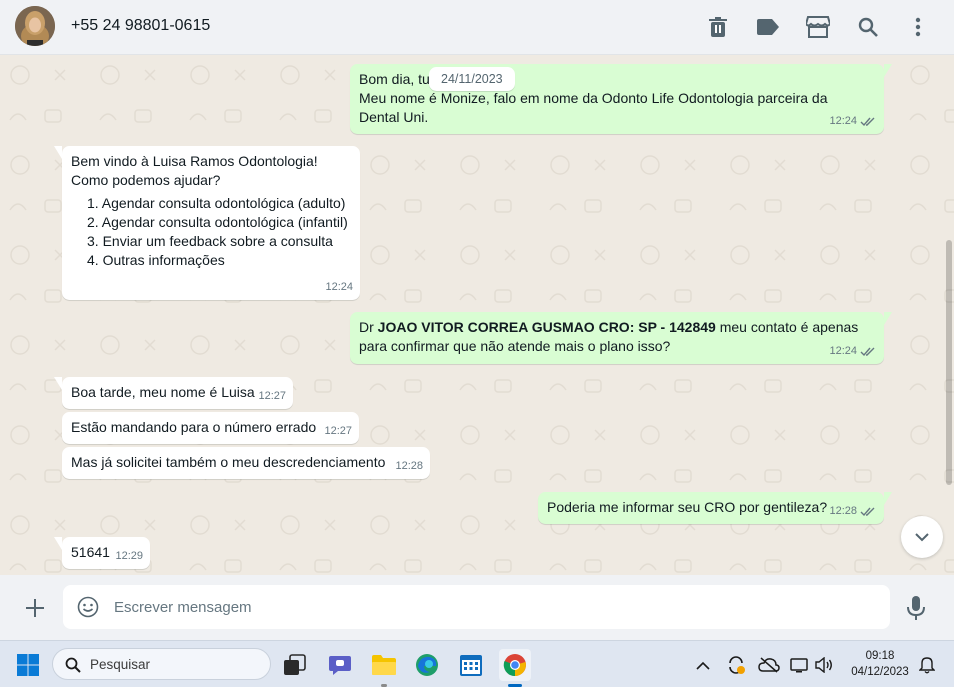 This screenshot has width=954, height=687. I want to click on chevron-up-icon, so click(703, 665).